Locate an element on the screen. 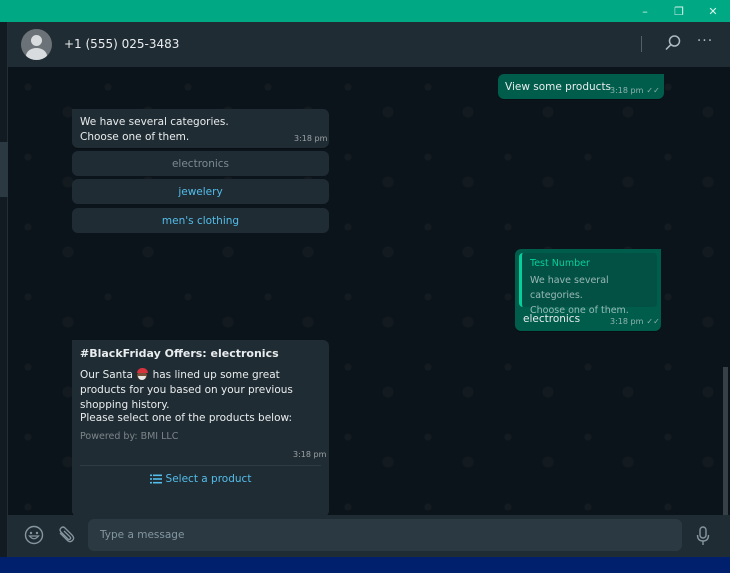 The image size is (730, 573). minimize-button: – is located at coordinates (645, 11).